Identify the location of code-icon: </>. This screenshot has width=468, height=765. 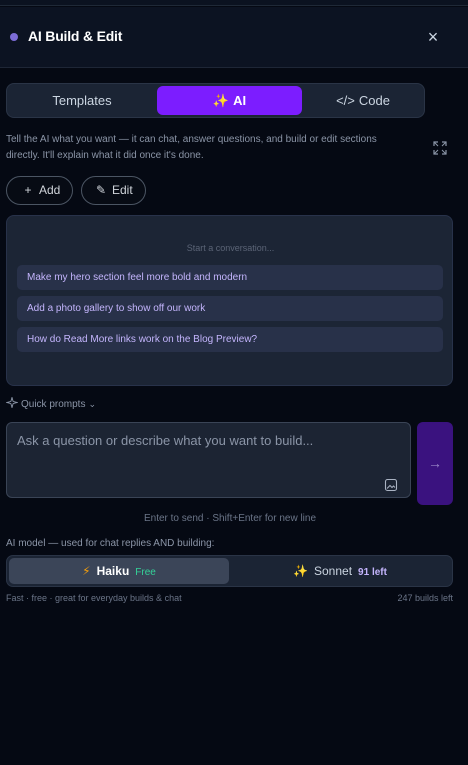
(345, 100).